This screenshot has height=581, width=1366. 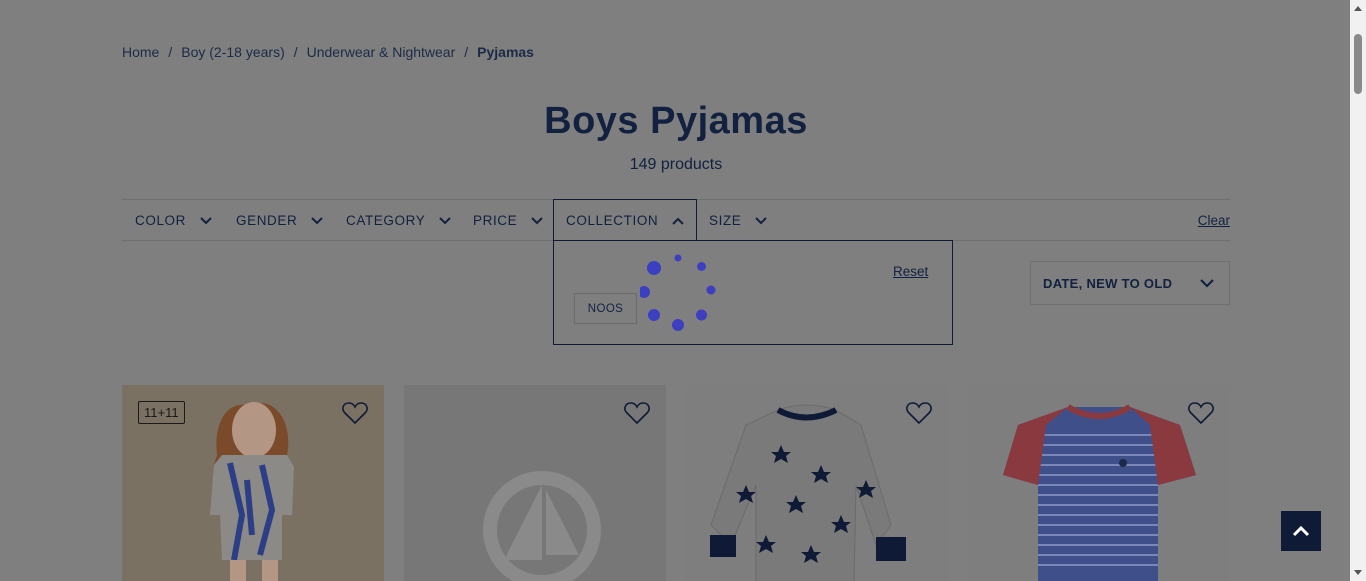 I want to click on loading-spinner-icon, so click(x=678, y=292).